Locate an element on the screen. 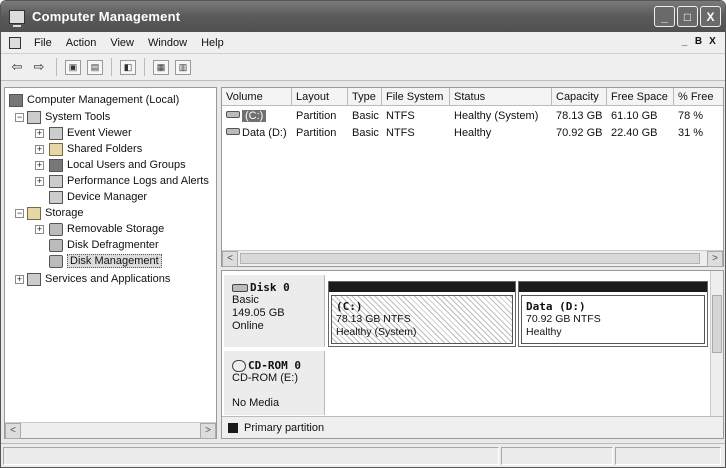  tree-node-disk-defragmenter: Disk Defragmenter is located at coordinates (104, 245).